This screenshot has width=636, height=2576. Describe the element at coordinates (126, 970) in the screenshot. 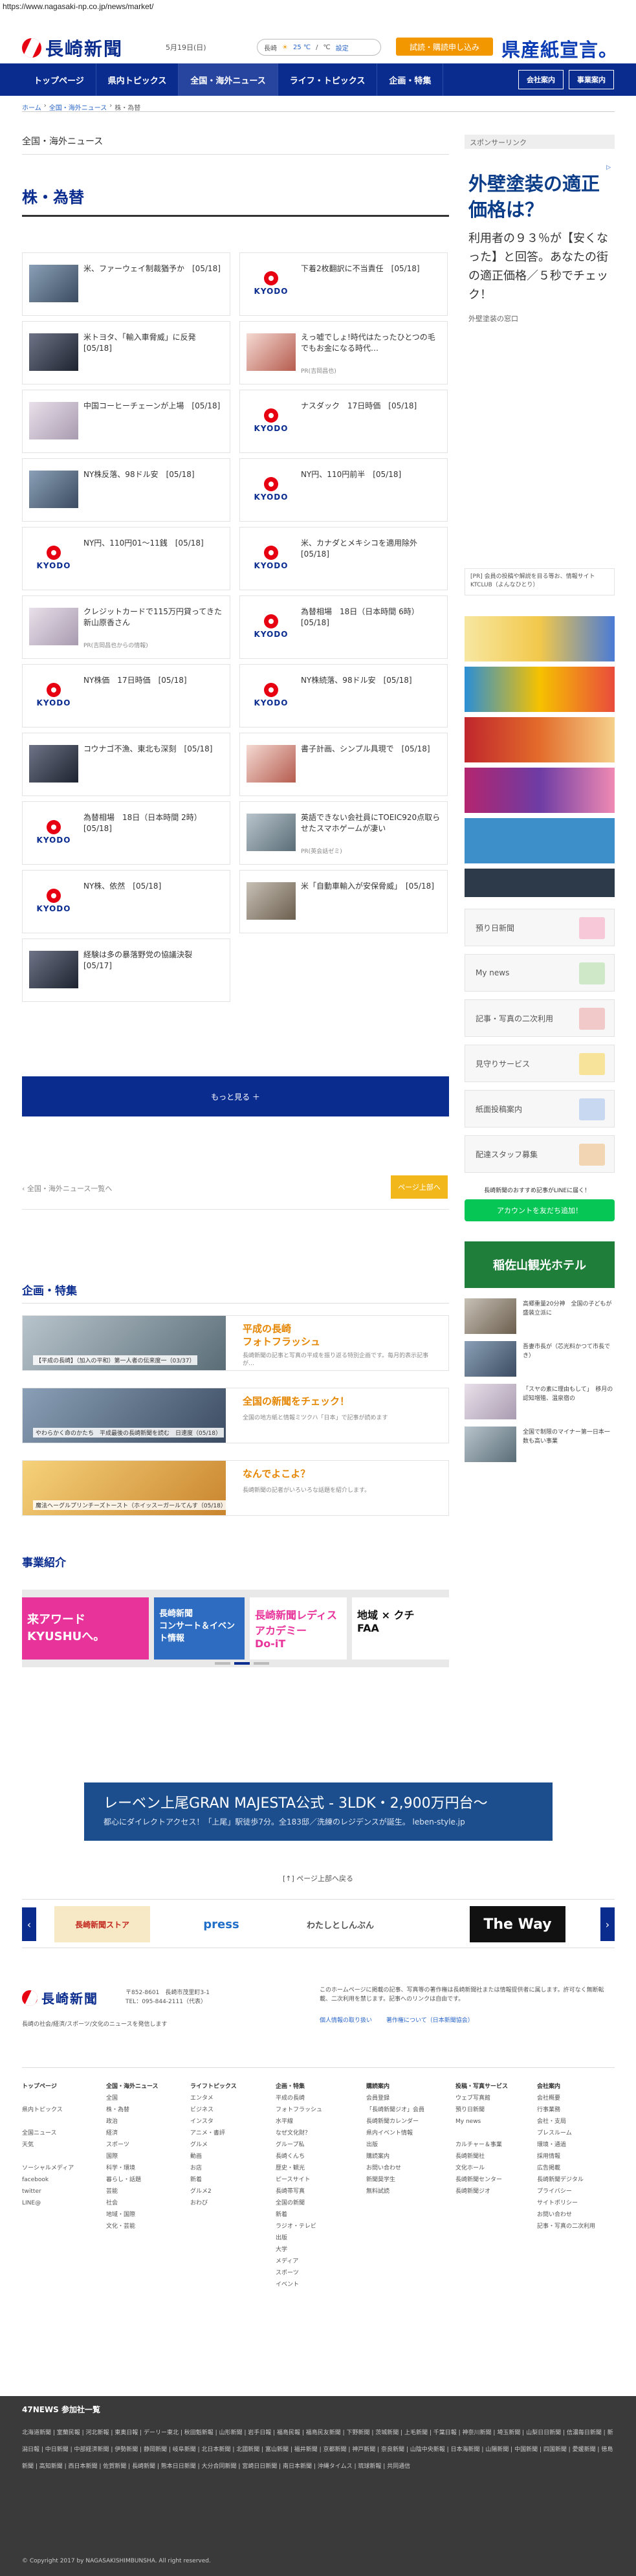

I see `article-card: 経験は多の暴落野党の協議決裂 [05/17]` at that location.